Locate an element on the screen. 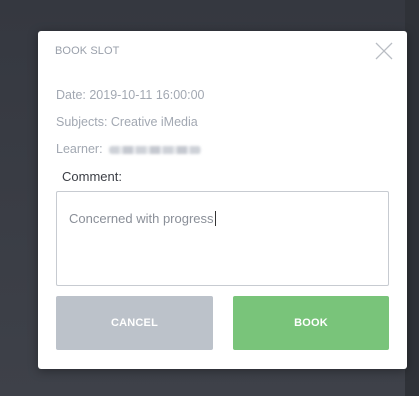 Image resolution: width=419 pixels, height=396 pixels. dialog-title: BOOK SLOT is located at coordinates (87, 51).